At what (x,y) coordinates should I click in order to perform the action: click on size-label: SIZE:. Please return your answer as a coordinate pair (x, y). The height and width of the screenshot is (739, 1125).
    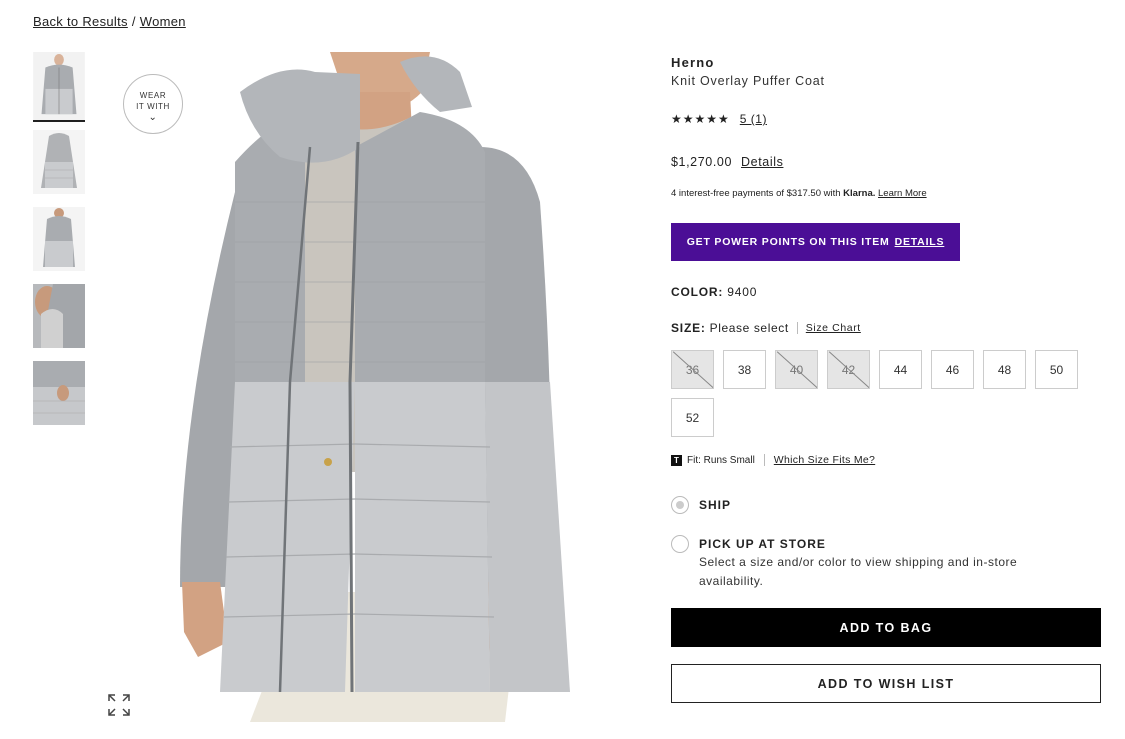
    Looking at the image, I should click on (688, 328).